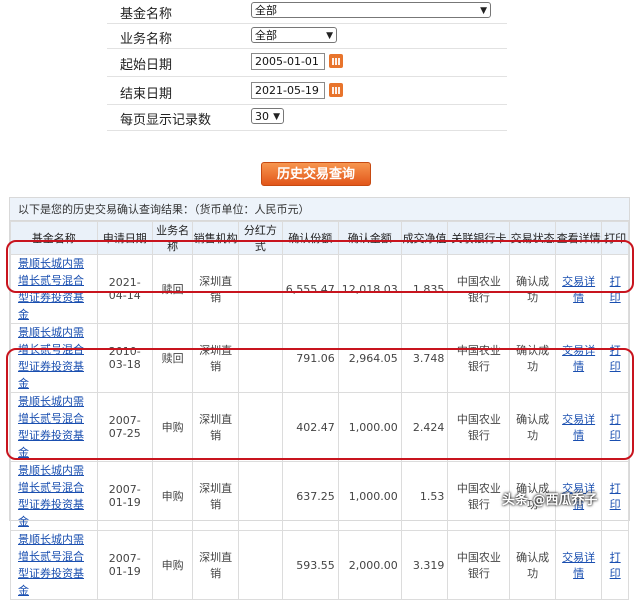  What do you see at coordinates (316, 174) in the screenshot?
I see `history-query-button: 历史交易查询` at bounding box center [316, 174].